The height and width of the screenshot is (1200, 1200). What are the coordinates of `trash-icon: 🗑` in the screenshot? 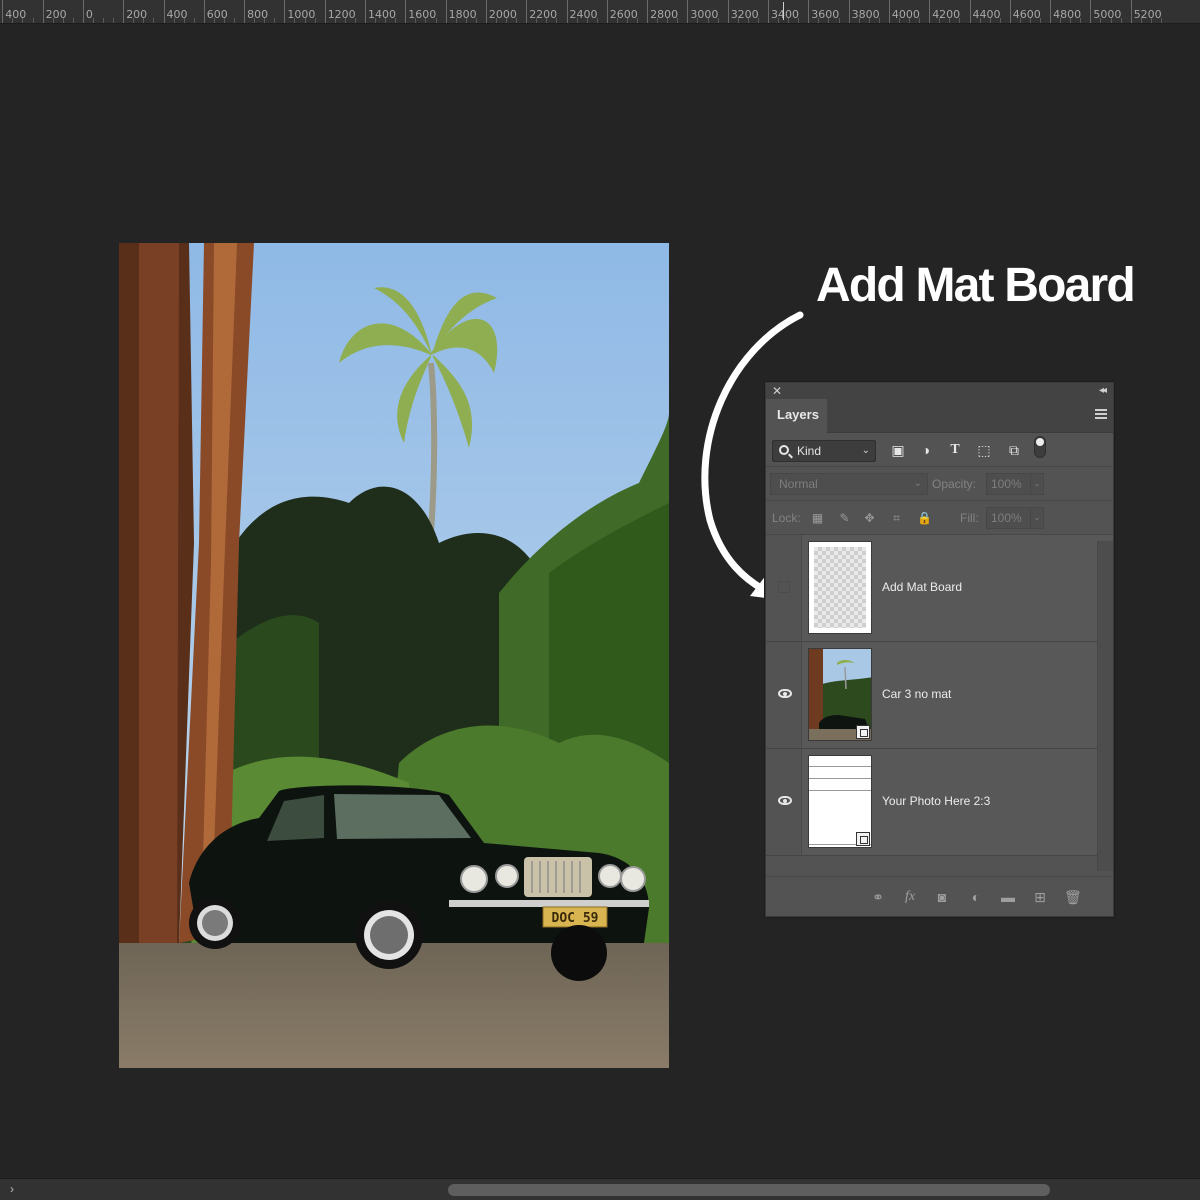 It's located at (1073, 897).